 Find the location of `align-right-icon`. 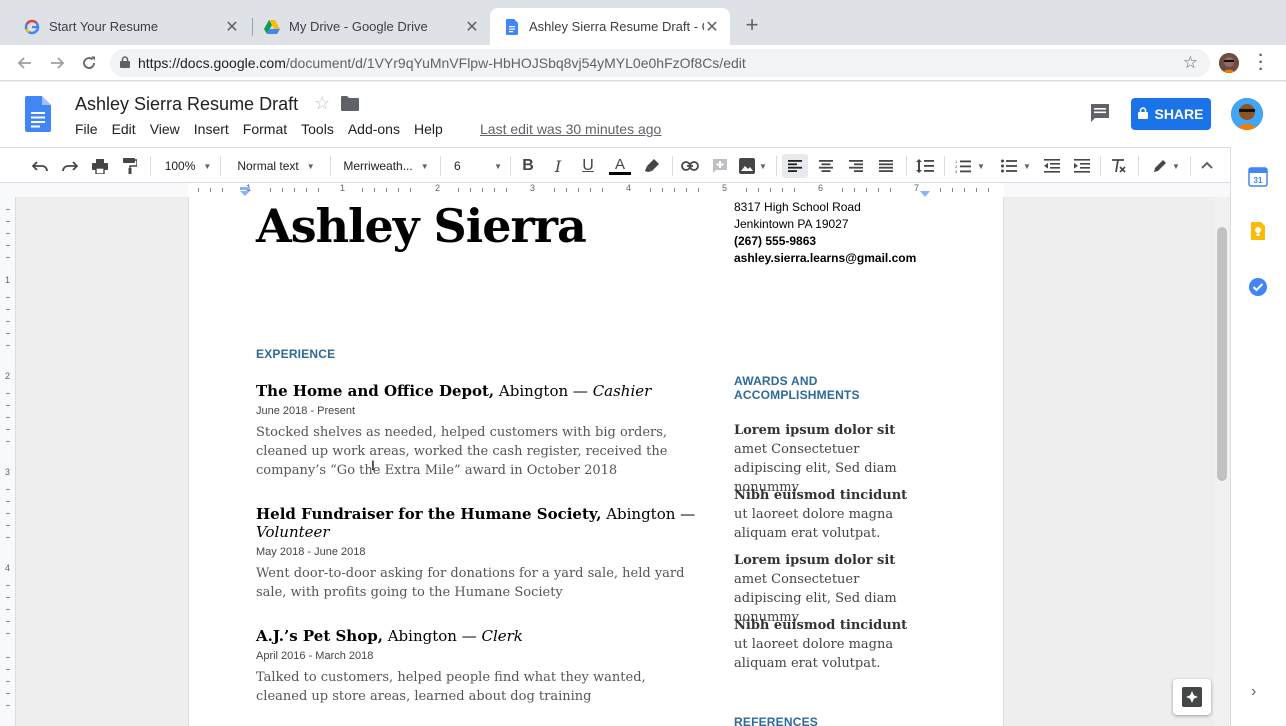

align-right-icon is located at coordinates (856, 166).